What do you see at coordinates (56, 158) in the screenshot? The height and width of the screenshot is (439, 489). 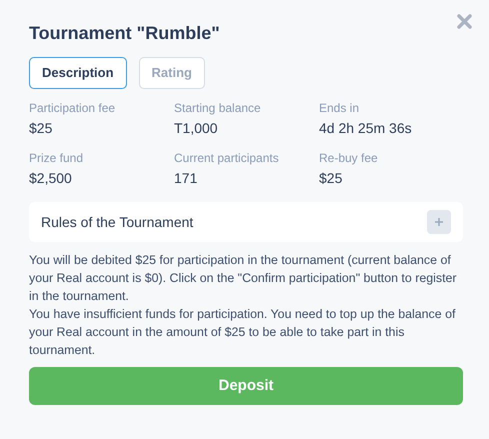 I see `stat-label: Prize fund` at bounding box center [56, 158].